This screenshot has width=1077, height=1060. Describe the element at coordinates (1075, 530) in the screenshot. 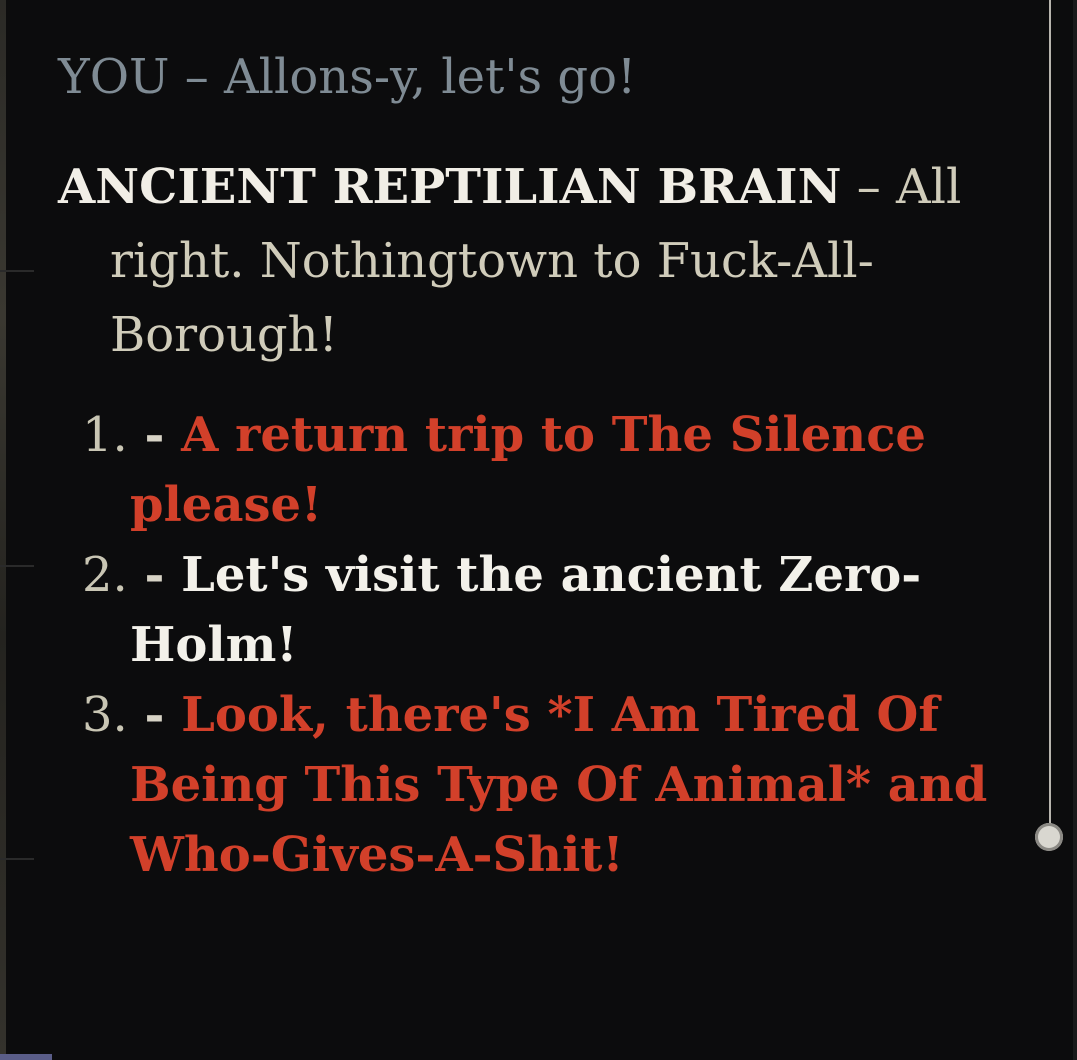

I see `window-edge` at that location.